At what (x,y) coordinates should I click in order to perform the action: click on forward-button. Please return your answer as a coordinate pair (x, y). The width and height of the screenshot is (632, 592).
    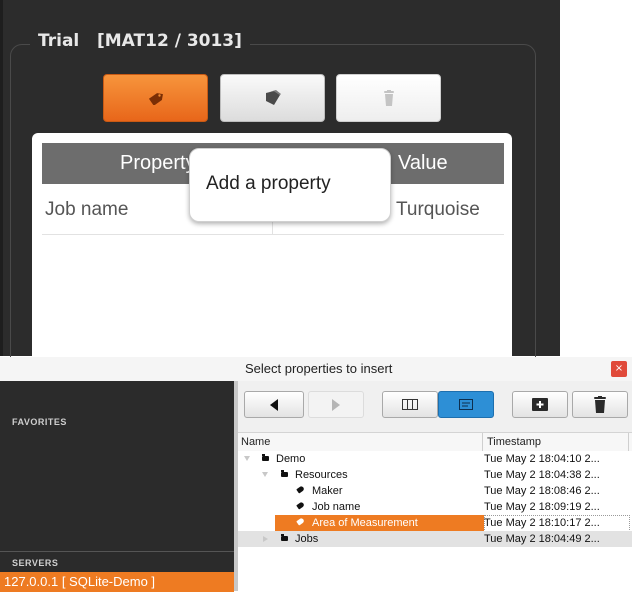
    Looking at the image, I should click on (336, 404).